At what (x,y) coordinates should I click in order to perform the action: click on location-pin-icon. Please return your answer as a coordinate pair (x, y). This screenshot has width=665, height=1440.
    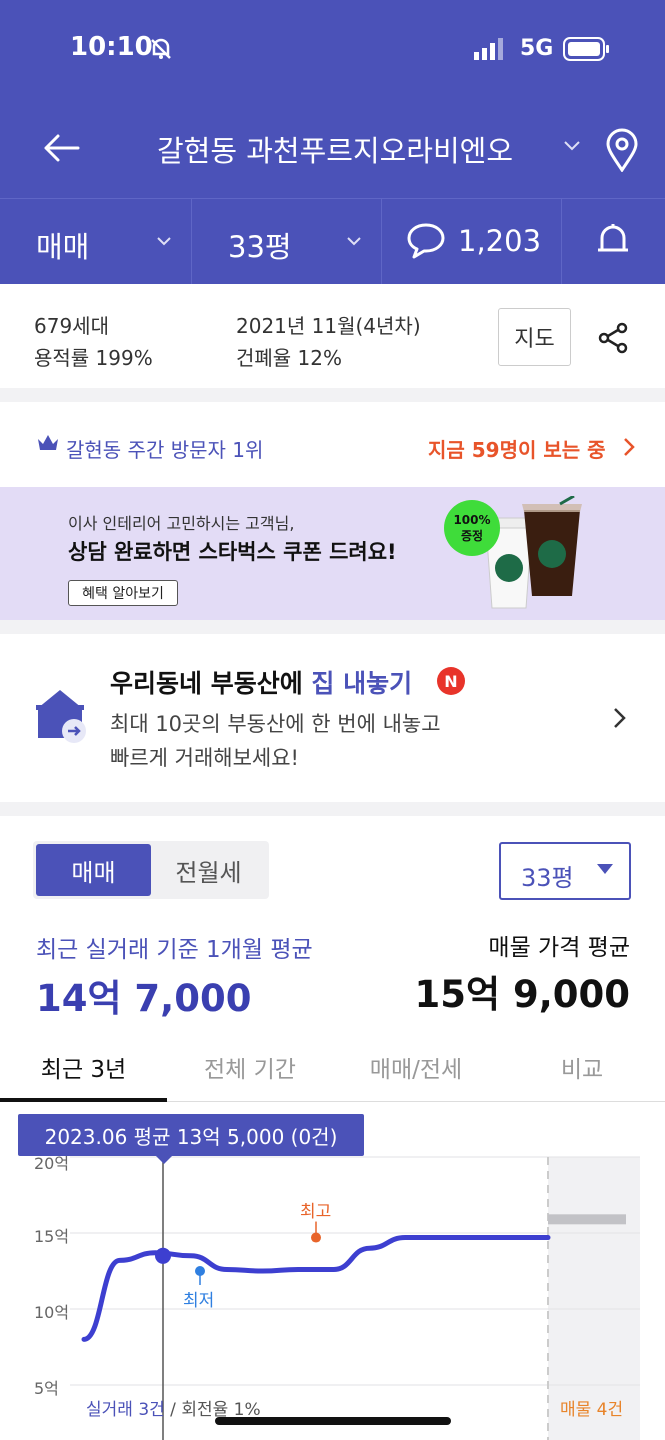
    Looking at the image, I should click on (622, 150).